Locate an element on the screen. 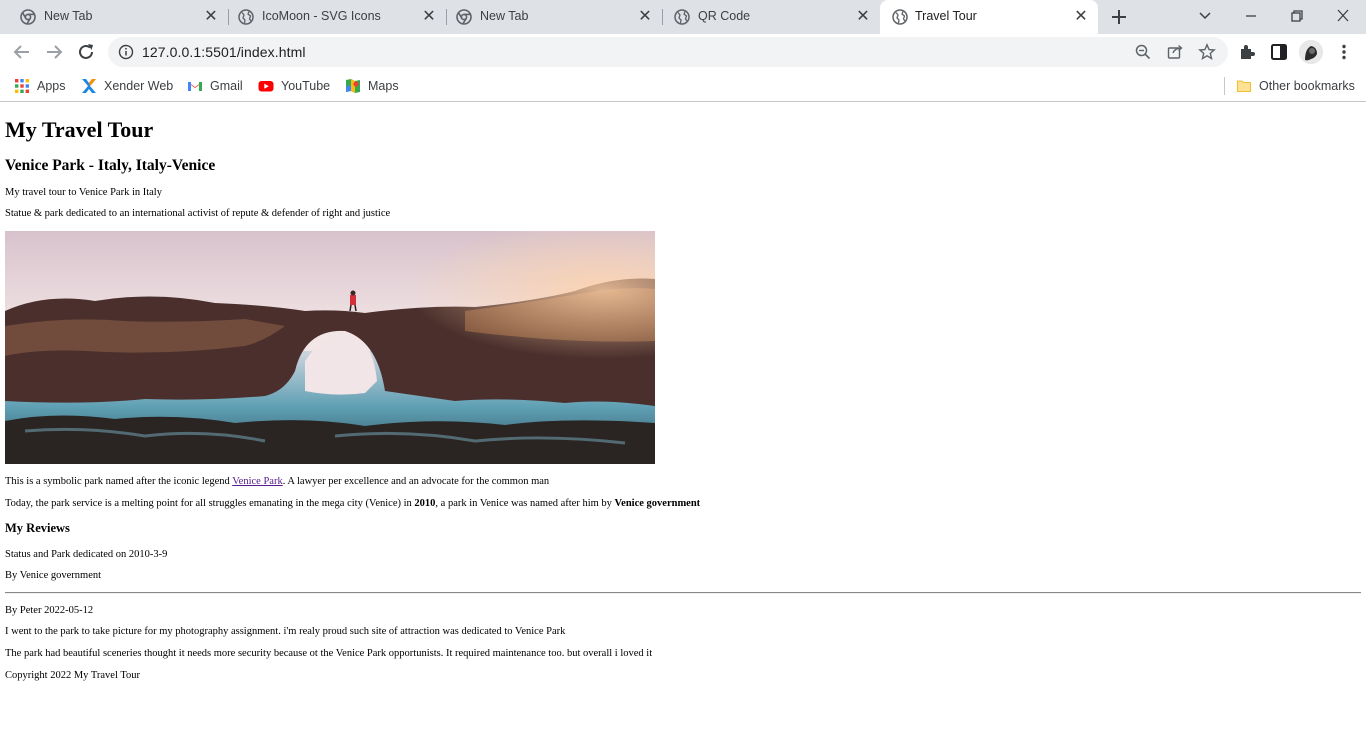  reload-icon is located at coordinates (86, 51).